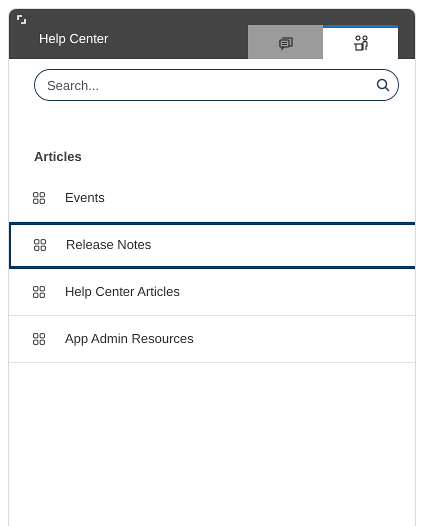  What do you see at coordinates (212, 245) in the screenshot?
I see `article-item: Release Notes` at bounding box center [212, 245].